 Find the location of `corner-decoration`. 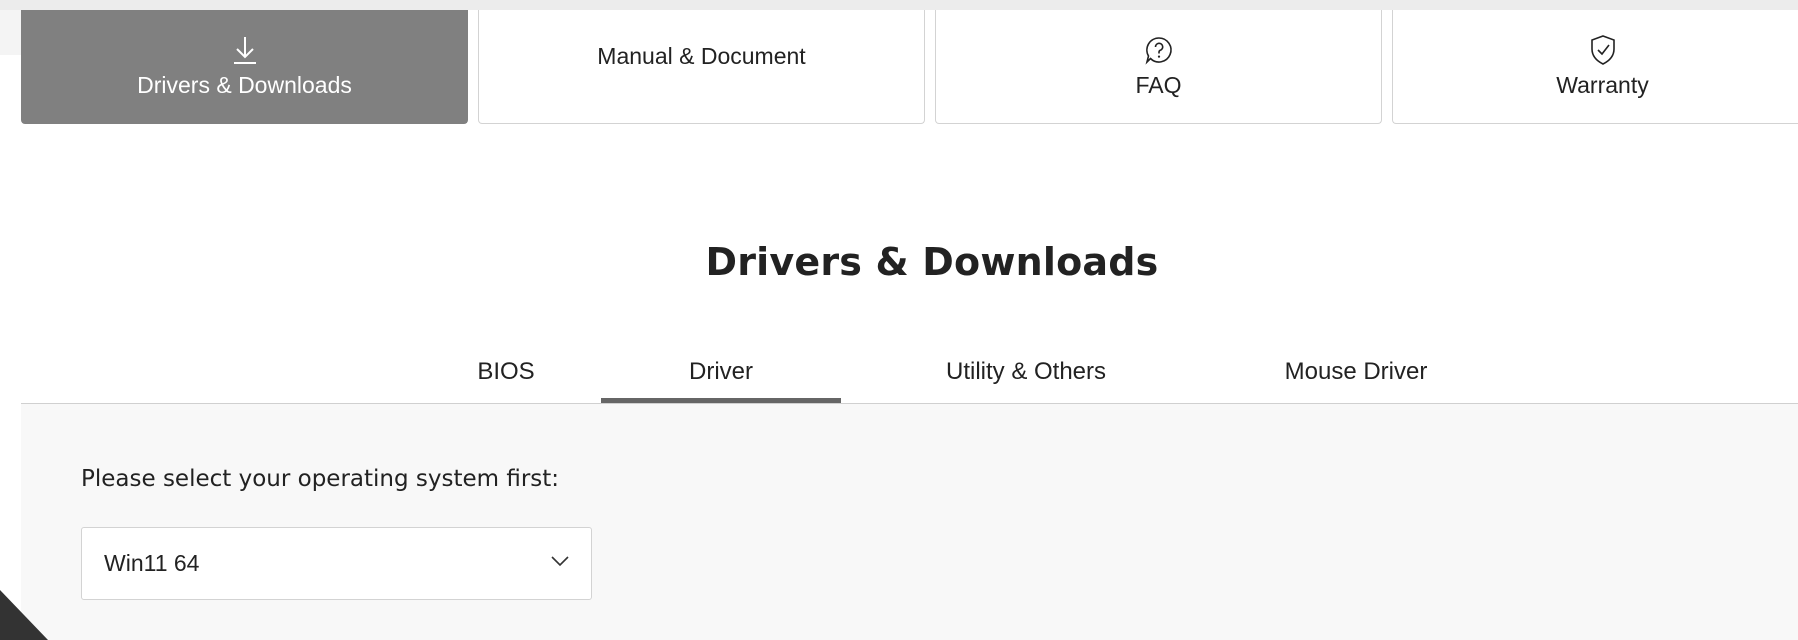

corner-decoration is located at coordinates (24, 615).